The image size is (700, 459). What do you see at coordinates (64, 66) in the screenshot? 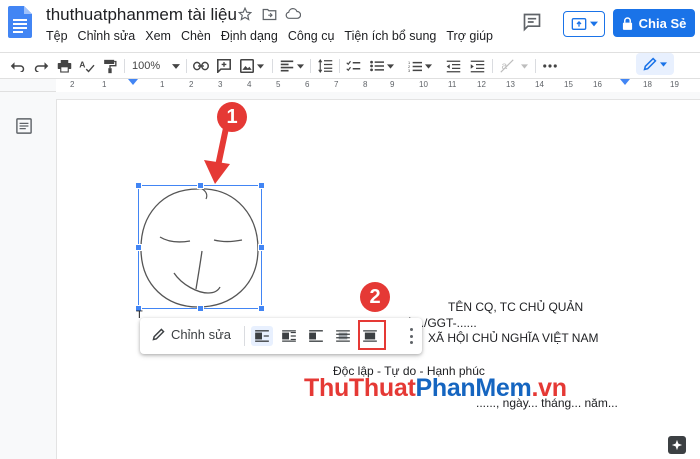
I see `print-icon` at bounding box center [64, 66].